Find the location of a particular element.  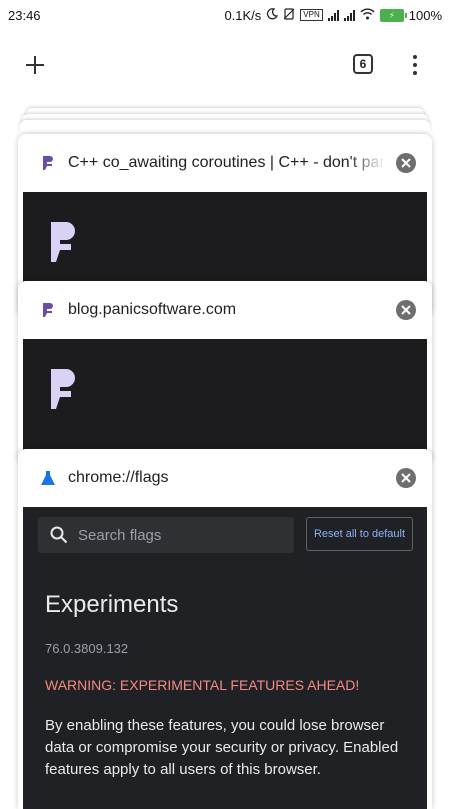

page-title: Experiments is located at coordinates (112, 604).